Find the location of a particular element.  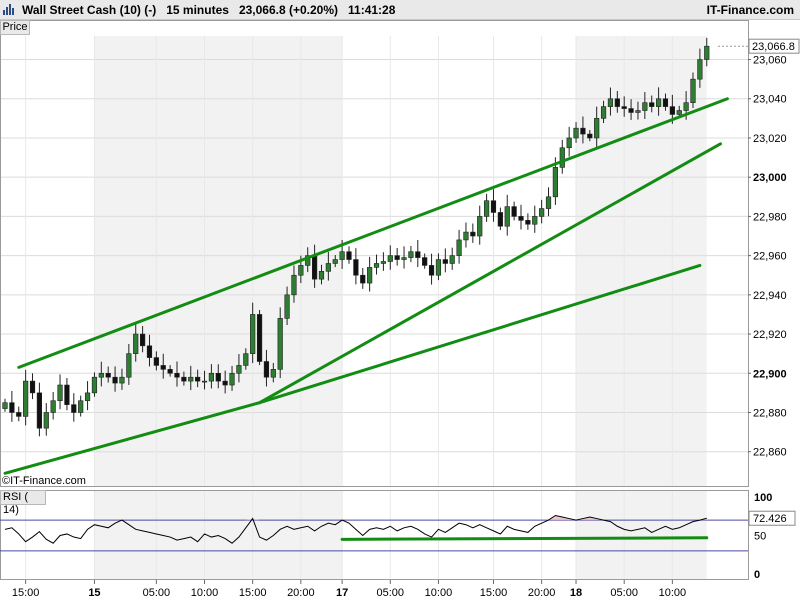

rsi-session-shade is located at coordinates (641, 535).